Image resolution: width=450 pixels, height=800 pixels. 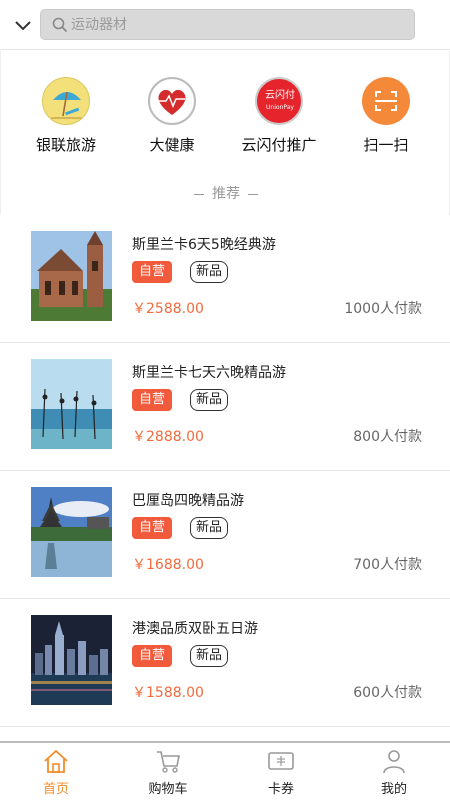 I want to click on scan-icon, so click(x=386, y=101).